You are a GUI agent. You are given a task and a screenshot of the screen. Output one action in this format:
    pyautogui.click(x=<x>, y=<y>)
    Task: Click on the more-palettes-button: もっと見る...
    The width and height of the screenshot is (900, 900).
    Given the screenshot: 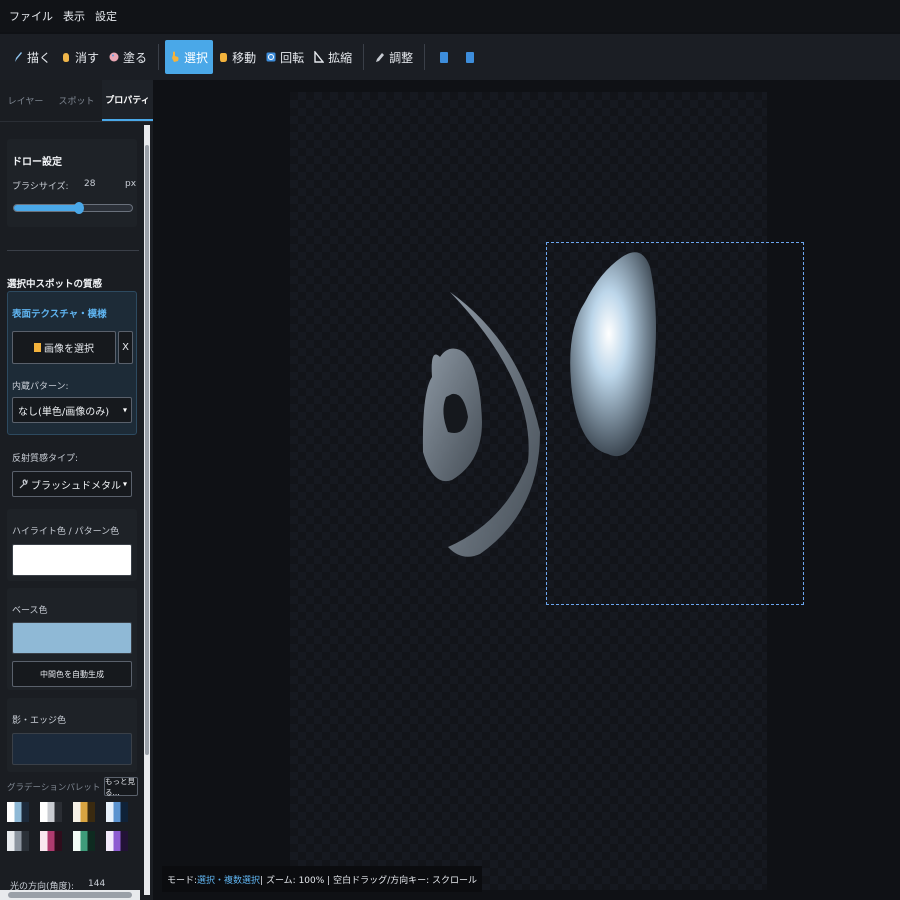 What is the action you would take?
    pyautogui.click(x=121, y=787)
    